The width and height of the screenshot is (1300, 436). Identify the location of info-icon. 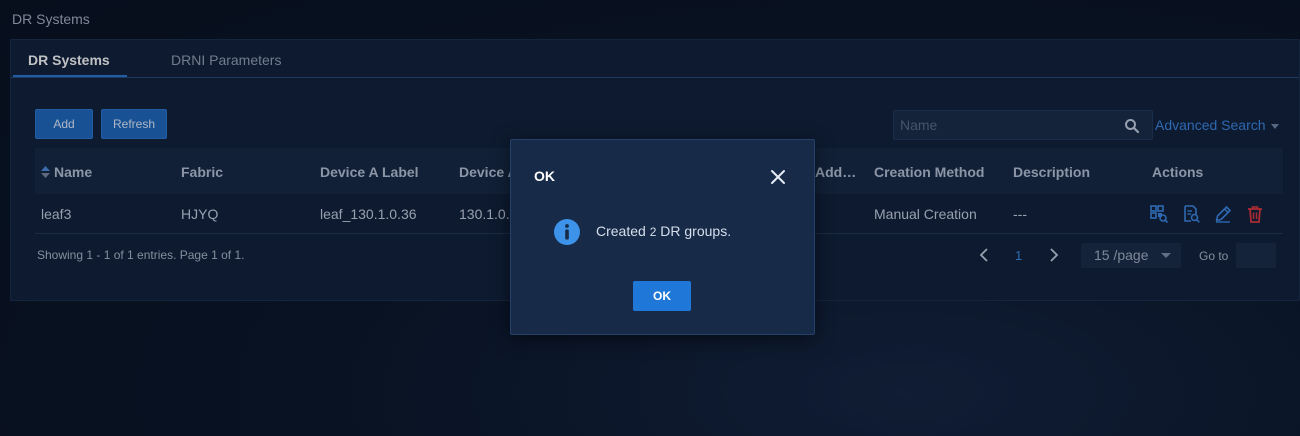
(567, 232).